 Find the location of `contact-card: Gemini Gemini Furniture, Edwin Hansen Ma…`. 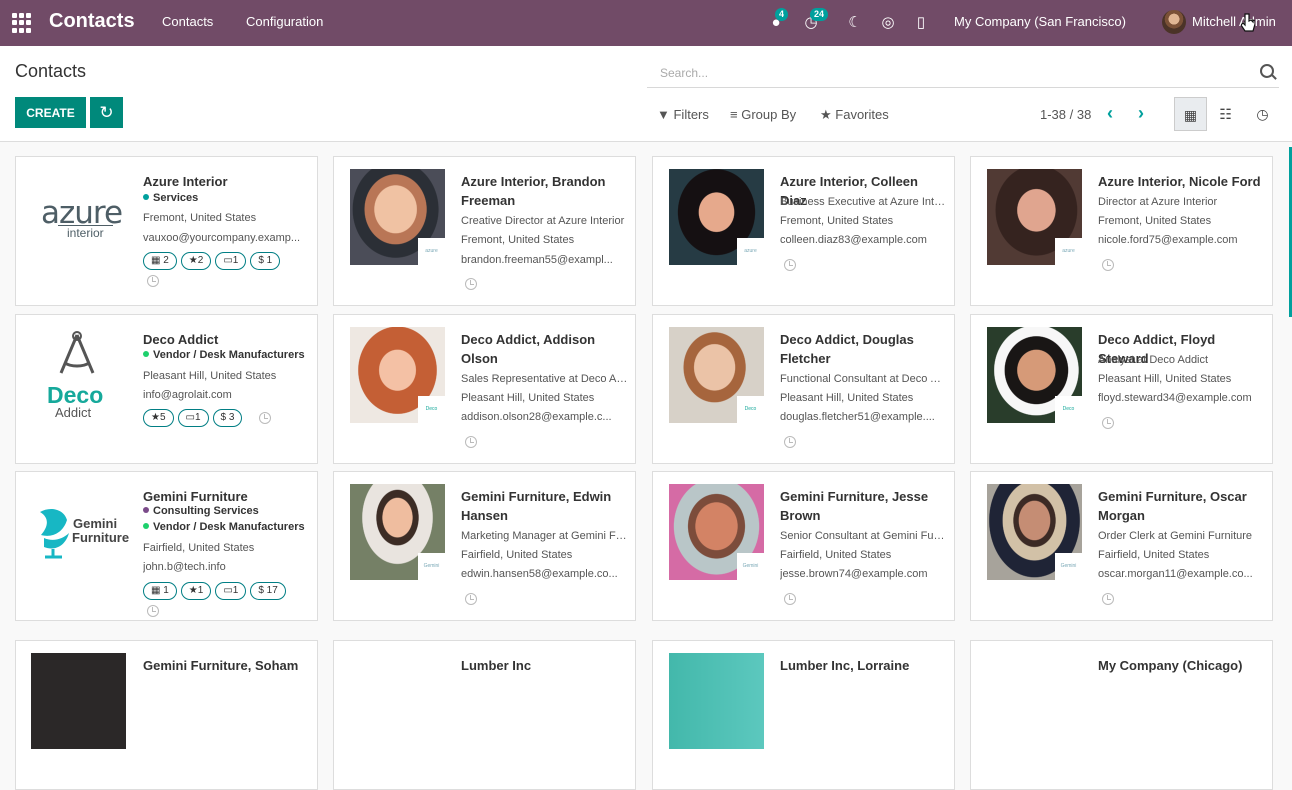

contact-card: Gemini Gemini Furniture, Edwin Hansen Ma… is located at coordinates (484, 546).